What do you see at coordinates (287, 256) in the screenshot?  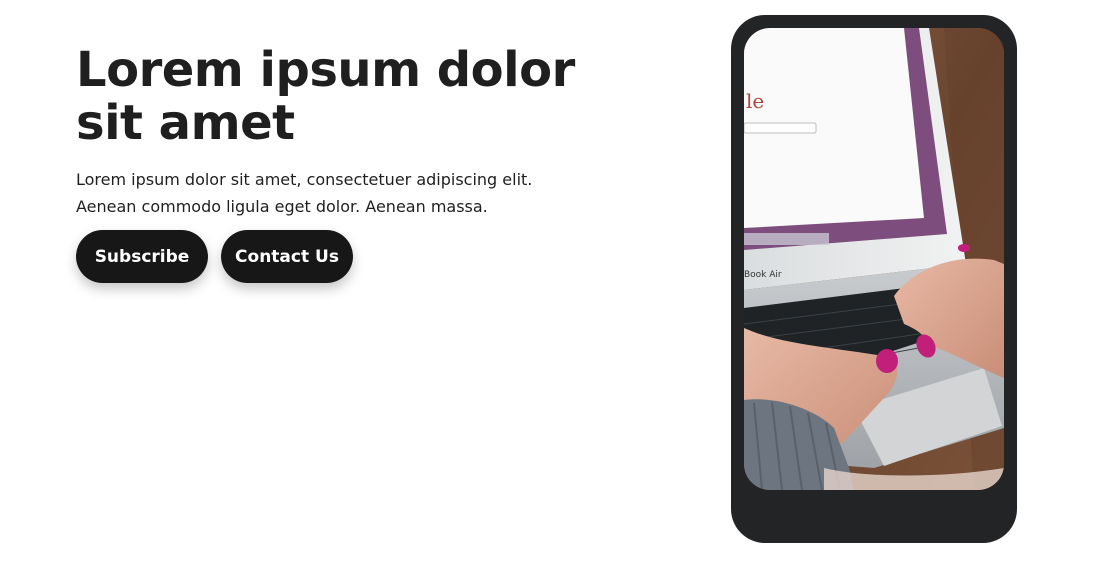 I see `contact-us-button: Contact Us` at bounding box center [287, 256].